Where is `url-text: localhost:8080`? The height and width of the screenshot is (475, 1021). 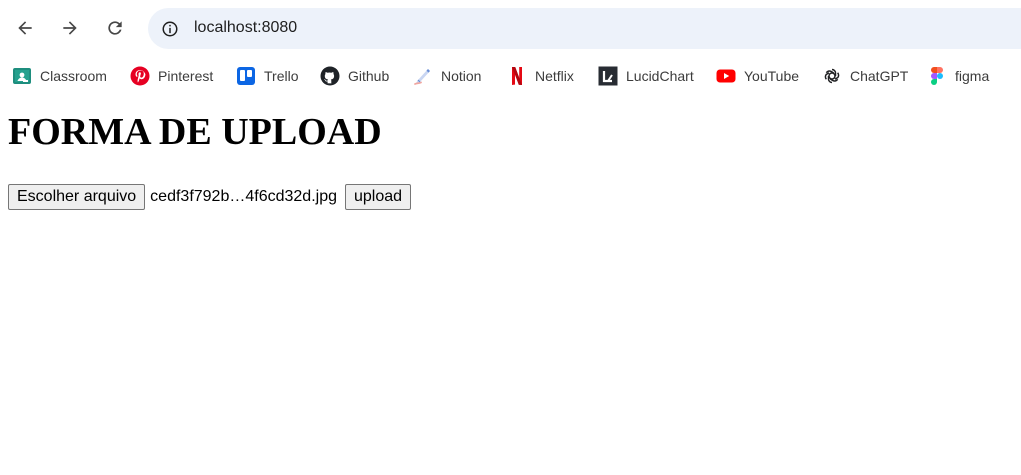 url-text: localhost:8080 is located at coordinates (245, 28).